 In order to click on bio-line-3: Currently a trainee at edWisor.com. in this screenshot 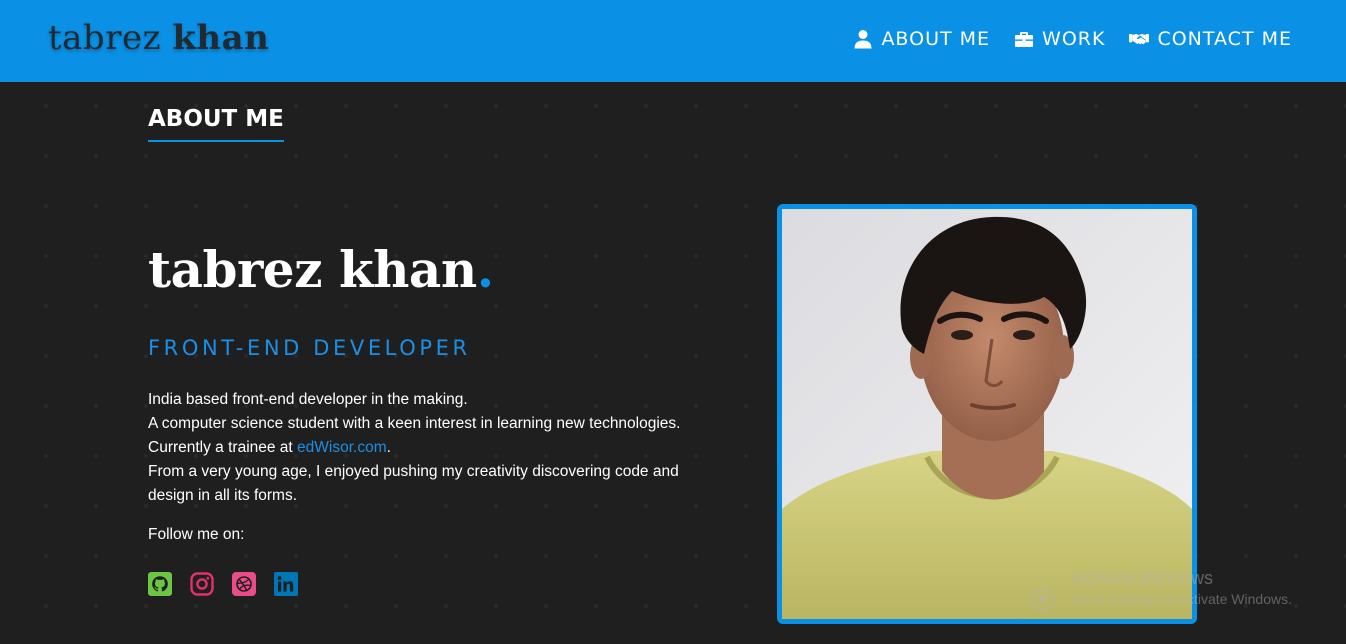, I will do `click(418, 448)`.